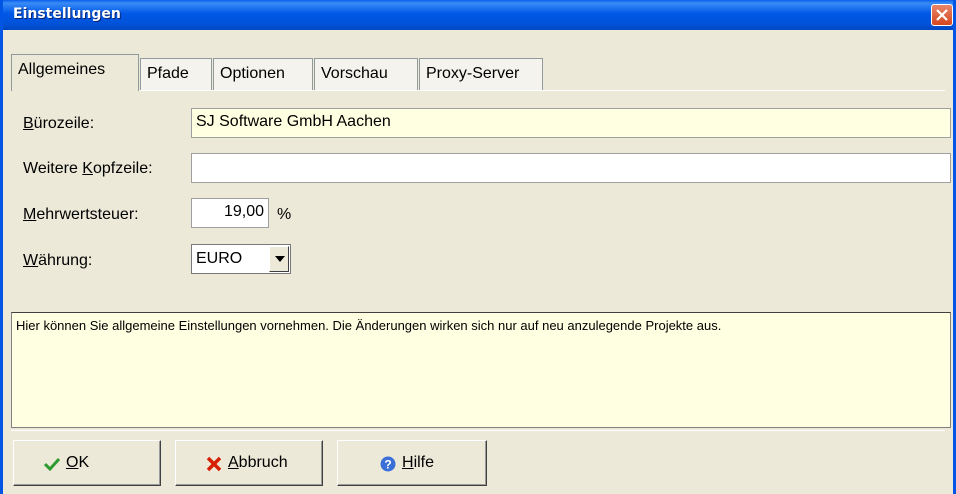 Image resolution: width=956 pixels, height=494 pixels. What do you see at coordinates (52, 464) in the screenshot?
I see `checkmark-icon` at bounding box center [52, 464].